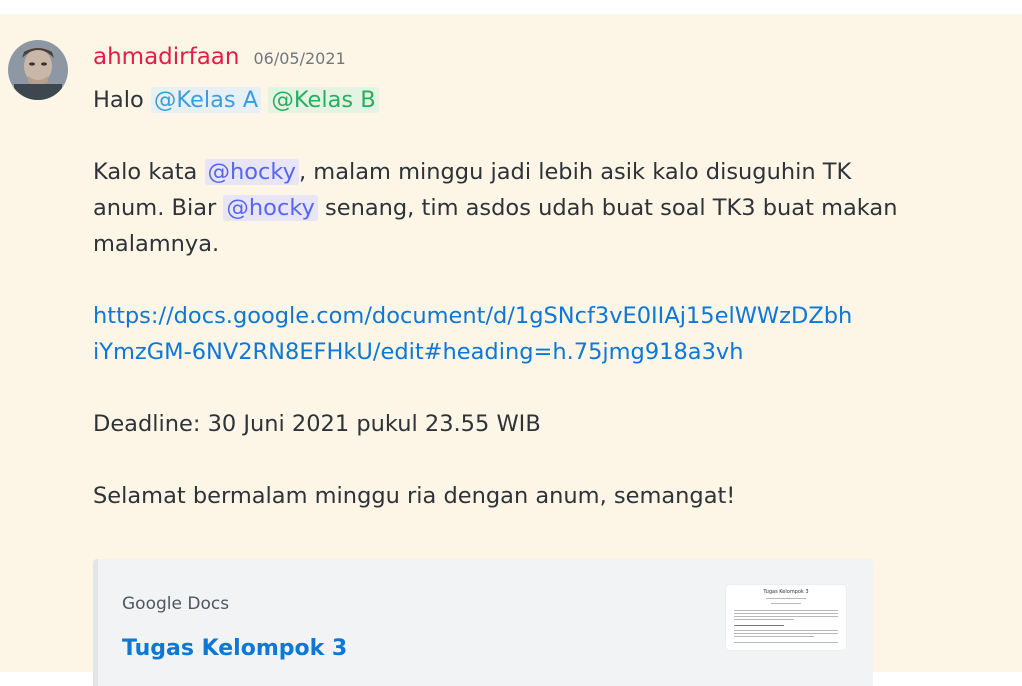 This screenshot has width=1022, height=686. I want to click on greeting-text: Halo, so click(118, 100).